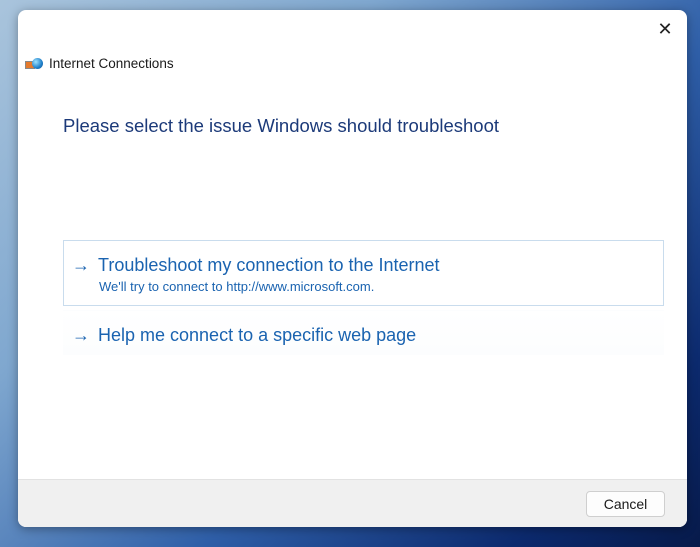  What do you see at coordinates (34, 64) in the screenshot?
I see `internet-connections-icon` at bounding box center [34, 64].